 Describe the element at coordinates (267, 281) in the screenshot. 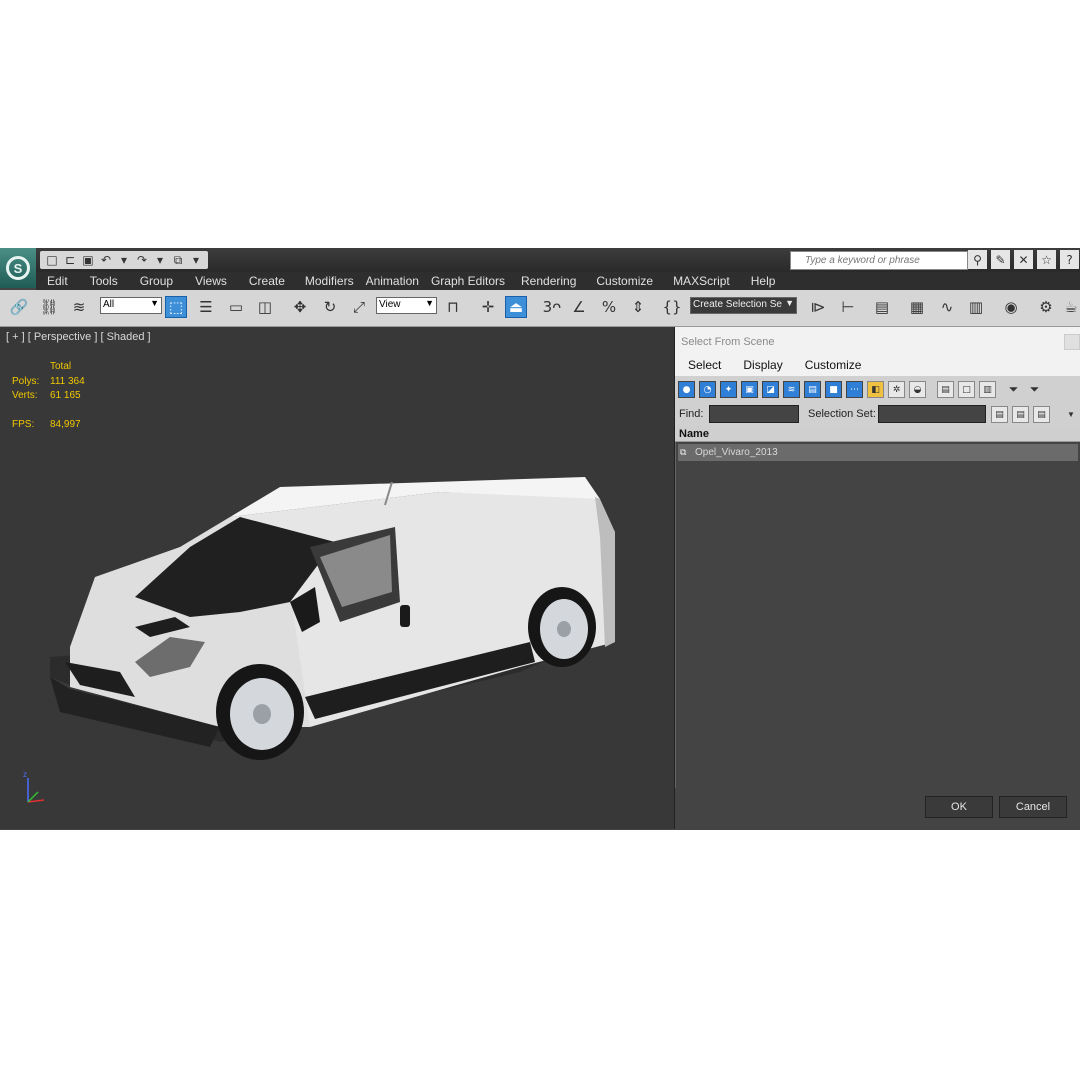

I see `menu-create: Create` at that location.